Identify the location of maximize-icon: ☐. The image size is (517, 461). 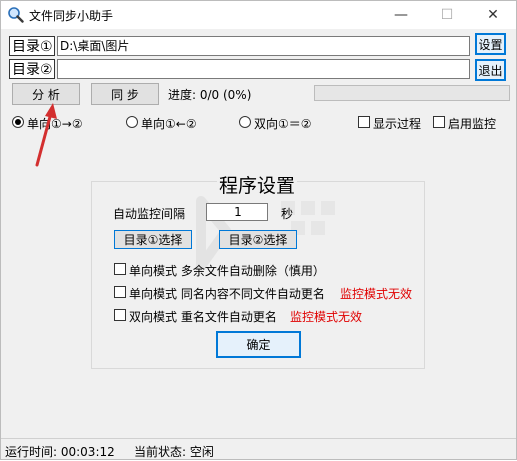
(447, 15).